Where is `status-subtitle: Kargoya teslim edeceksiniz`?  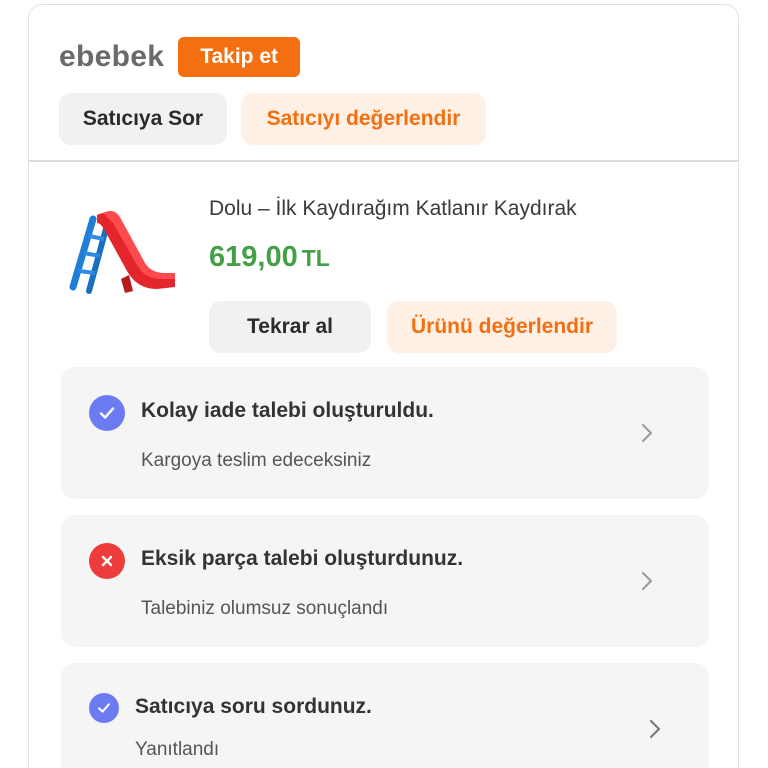
status-subtitle: Kargoya teslim edeceksiniz is located at coordinates (256, 460).